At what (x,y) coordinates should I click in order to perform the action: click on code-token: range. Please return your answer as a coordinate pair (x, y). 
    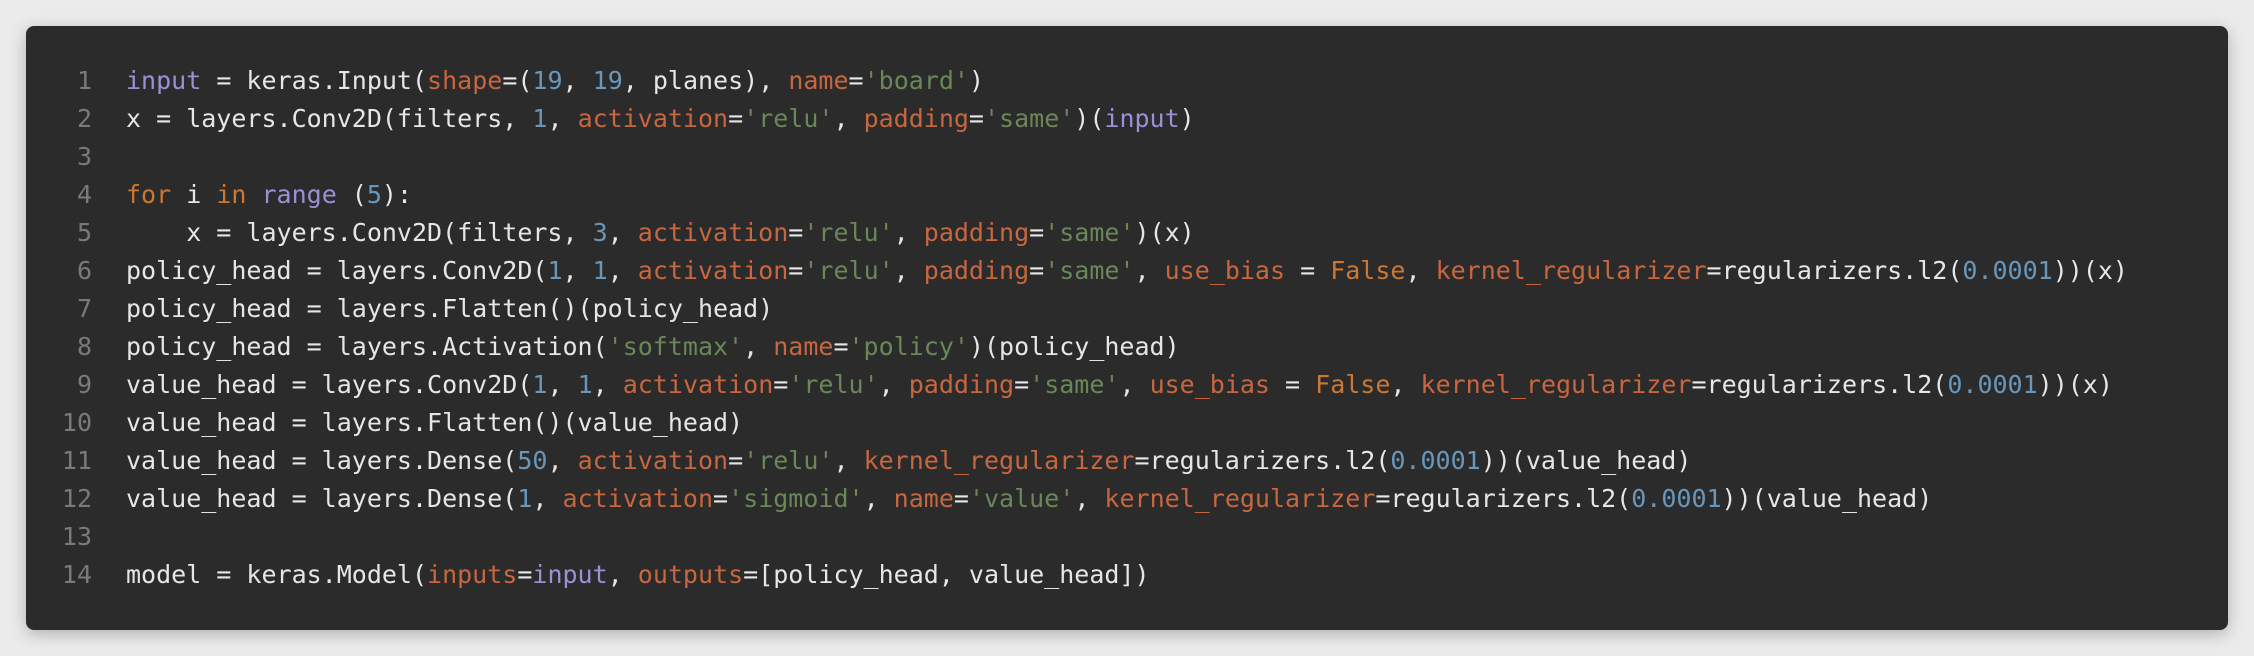
    Looking at the image, I should click on (299, 194).